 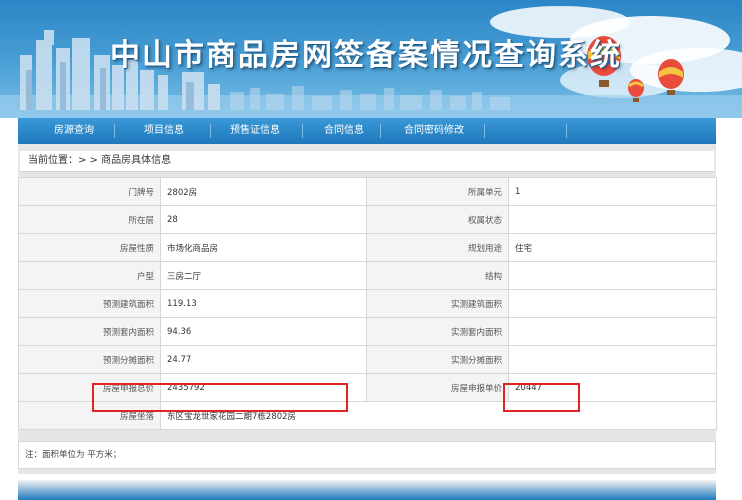 I want to click on field-value: 市场化商品房, so click(x=263, y=247).